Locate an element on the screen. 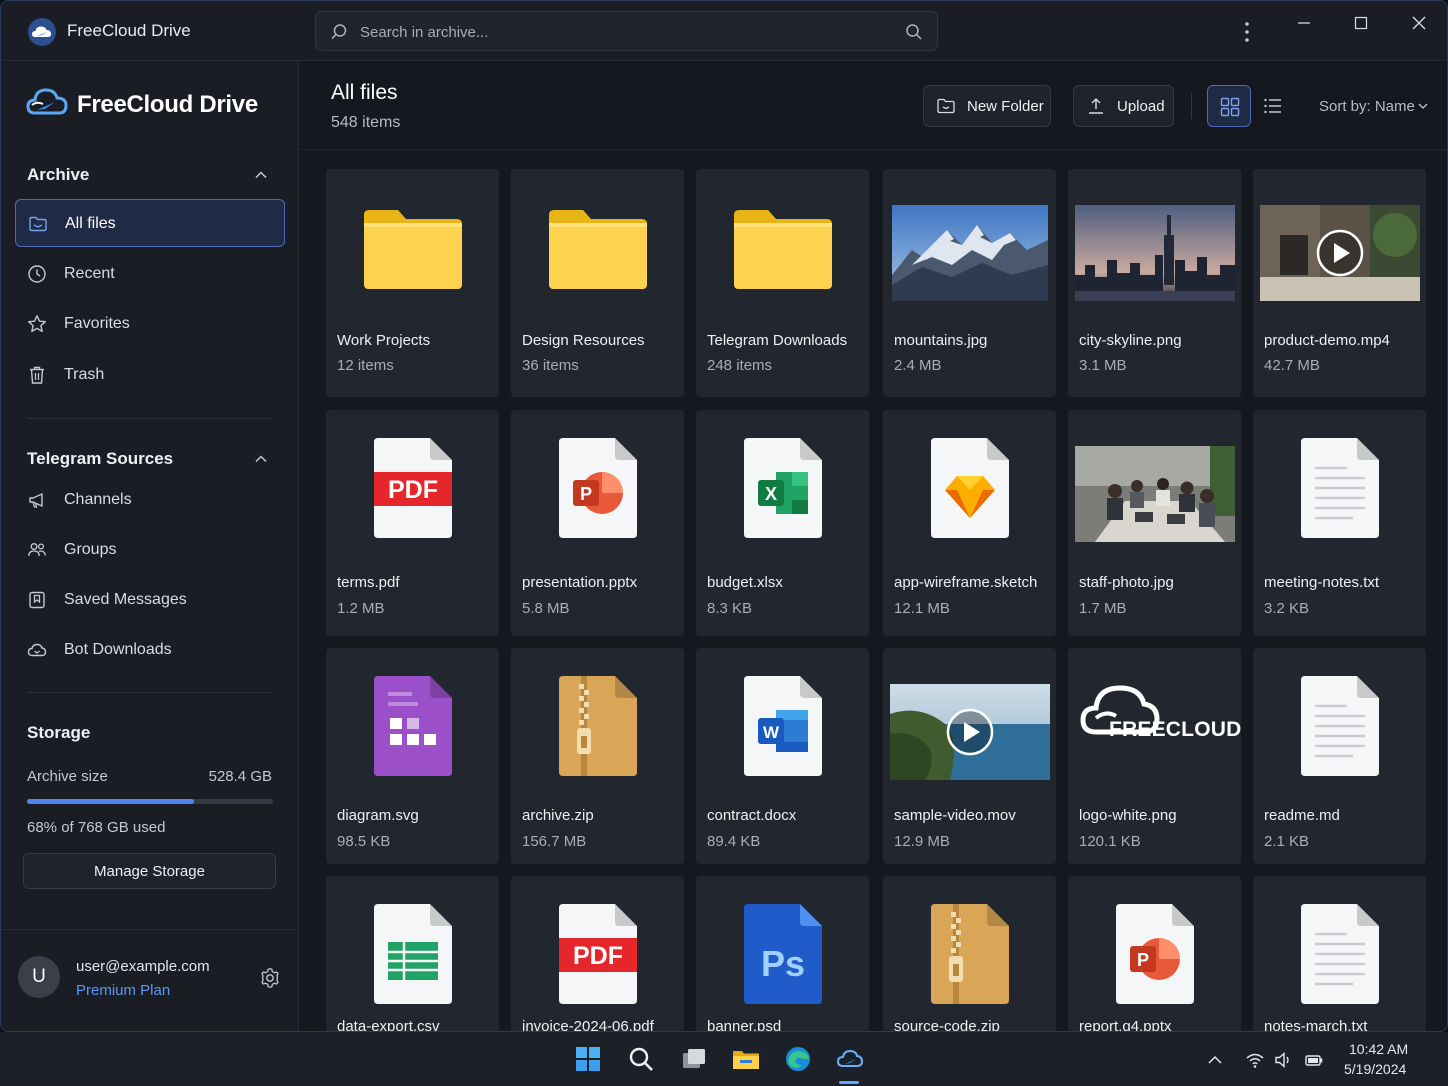 This screenshot has height=1086, width=1448. sidebar-item-trash: Trash is located at coordinates (150, 375).